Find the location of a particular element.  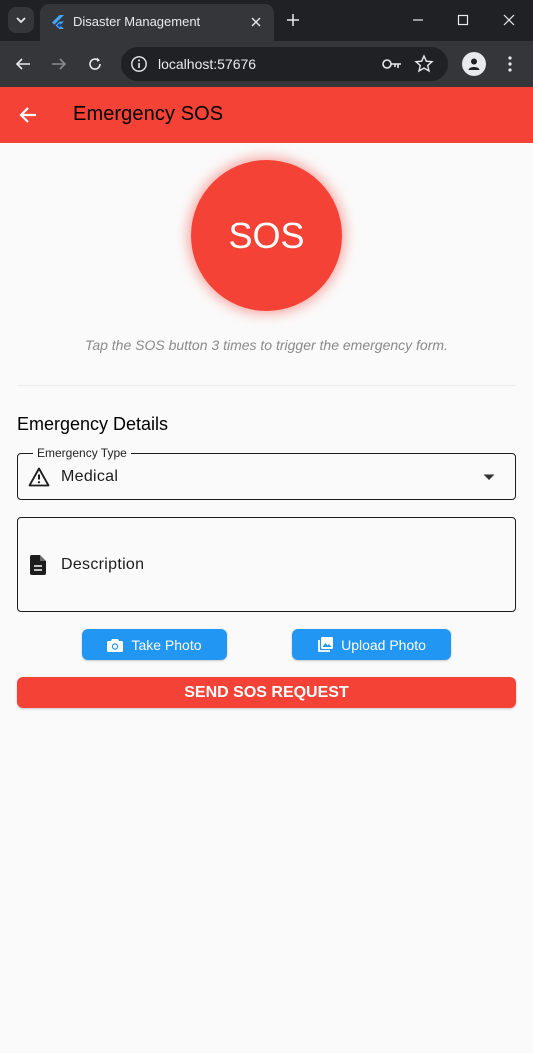

section-title: Emergency Details is located at coordinates (93, 424).